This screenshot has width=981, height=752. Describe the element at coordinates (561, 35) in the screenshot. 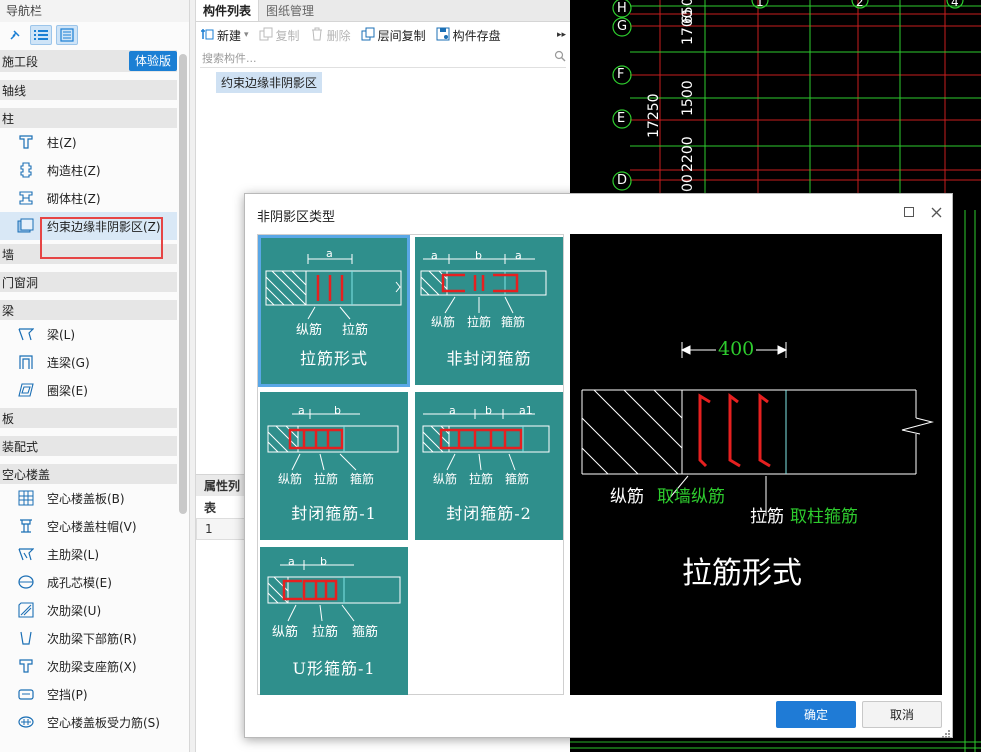

I see `toolbar-overflow-icon: ▸▸` at that location.